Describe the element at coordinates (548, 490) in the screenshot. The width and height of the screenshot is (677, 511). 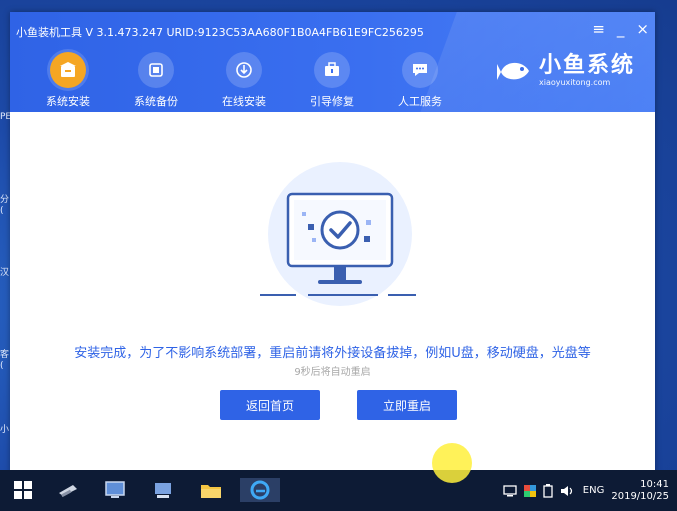
I see `battery-icon` at that location.